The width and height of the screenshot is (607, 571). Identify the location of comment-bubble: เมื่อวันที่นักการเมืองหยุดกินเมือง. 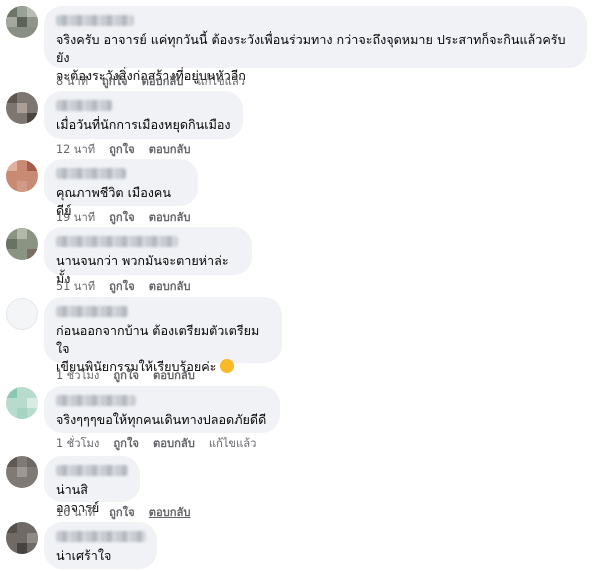
(143, 115).